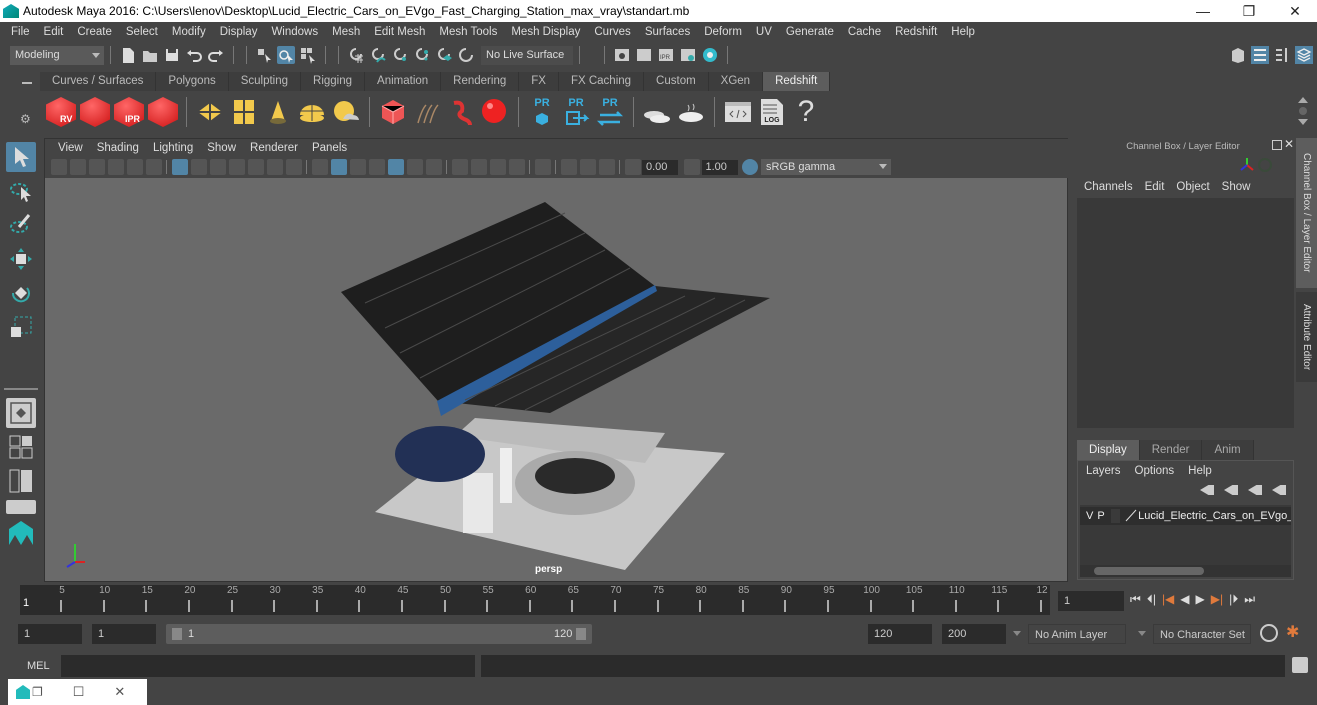 The image size is (1317, 705). I want to click on multisample-antialiasing-icon, so click(497, 167).